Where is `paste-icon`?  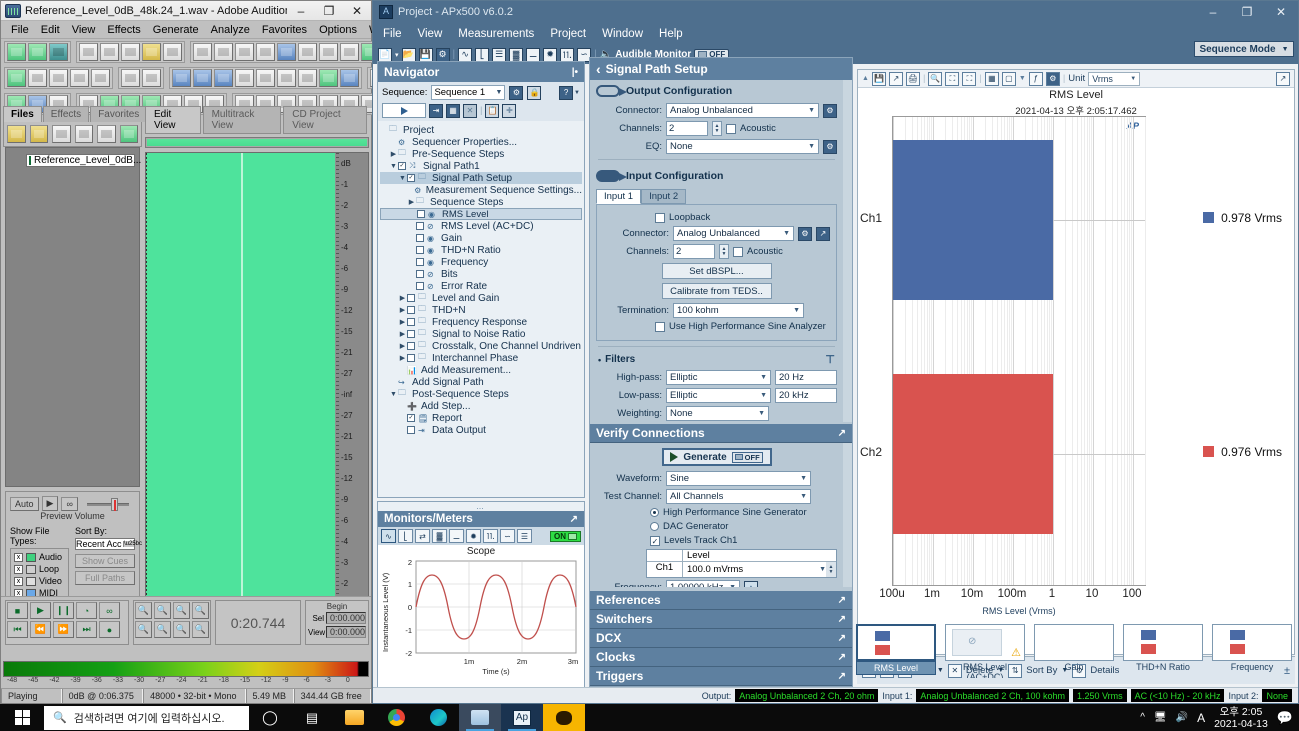
paste-icon is located at coordinates (349, 52).